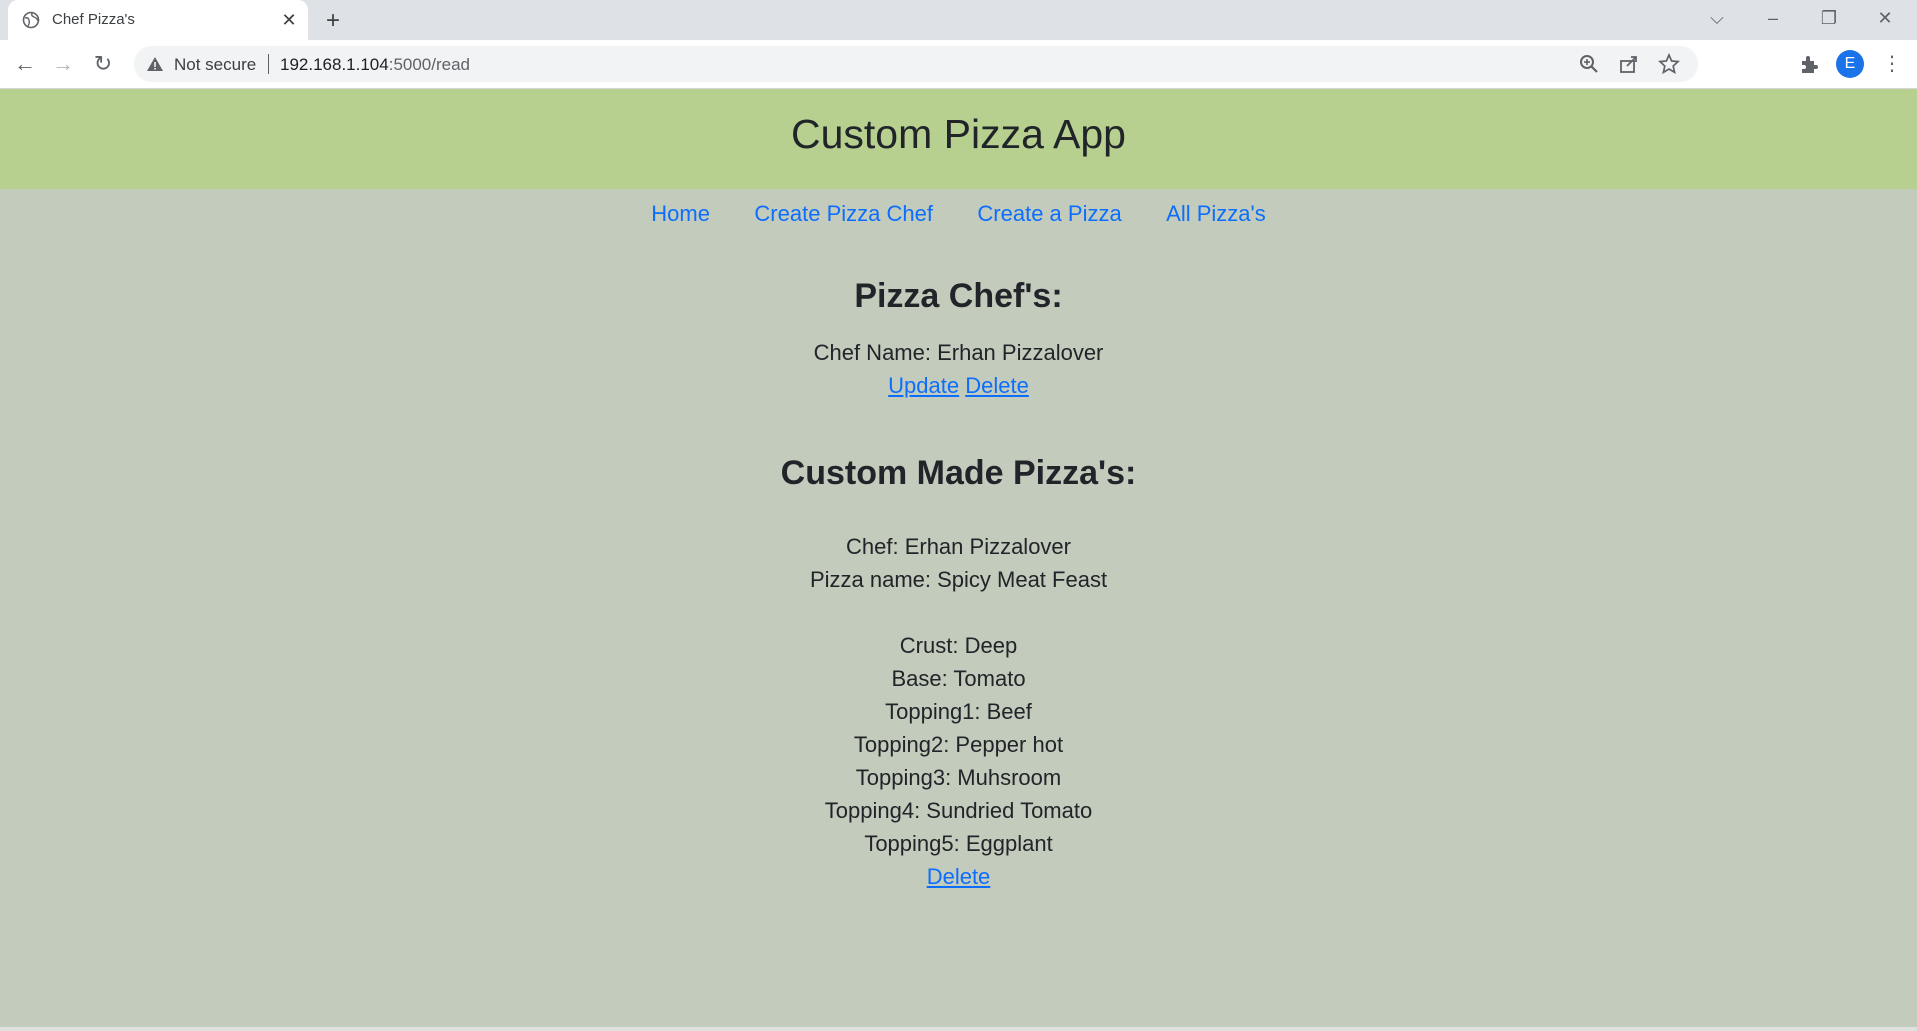 This screenshot has width=1917, height=1031. What do you see at coordinates (1892, 64) in the screenshot?
I see `menu-kebab-icon: ⋮` at bounding box center [1892, 64].